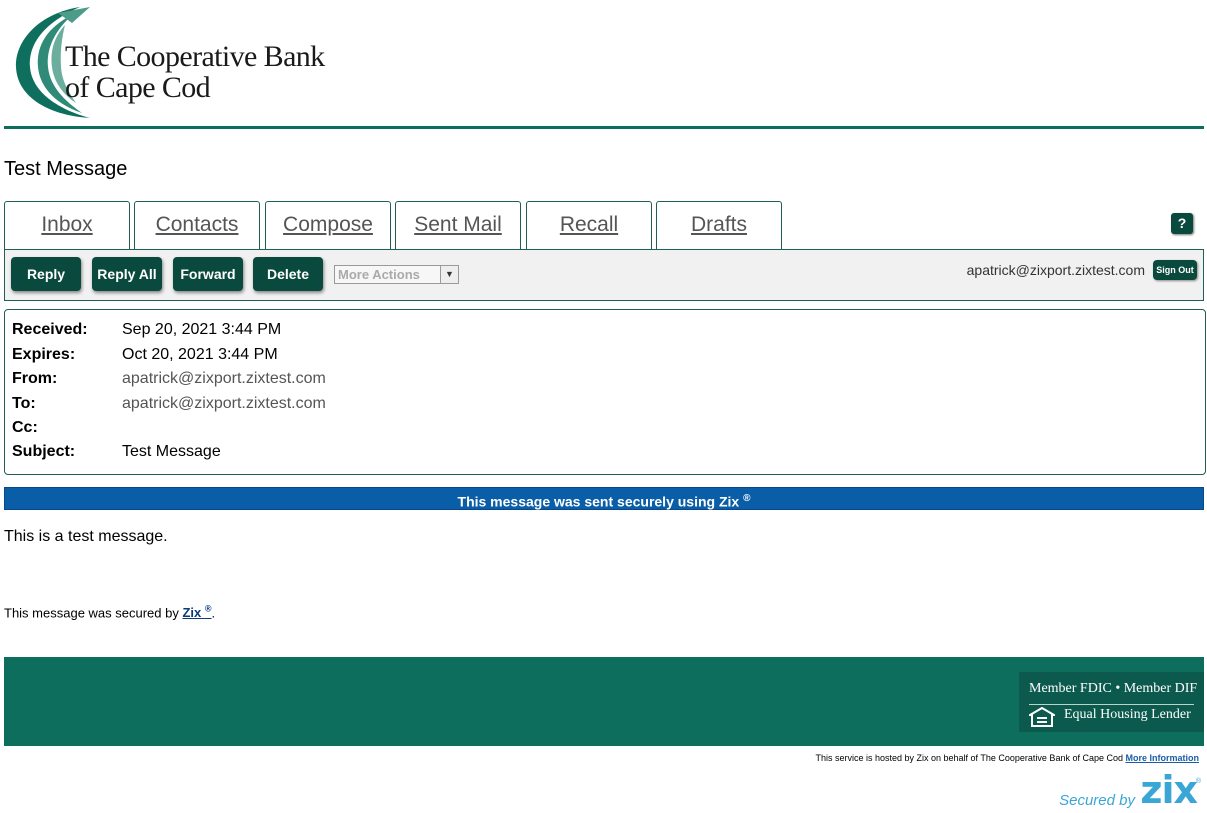  Describe the element at coordinates (200, 354) in the screenshot. I see `expires-value: Oct 20, 2021 3:44 PM` at that location.